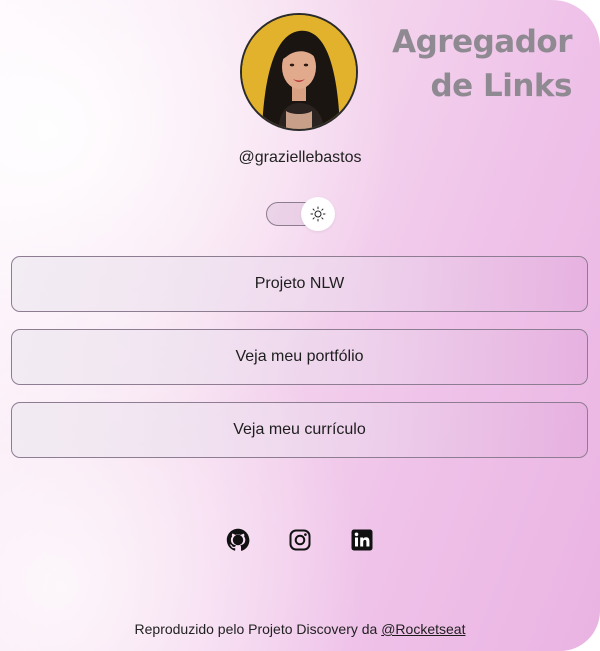 This screenshot has height=651, width=600. I want to click on social-links, so click(300, 540).